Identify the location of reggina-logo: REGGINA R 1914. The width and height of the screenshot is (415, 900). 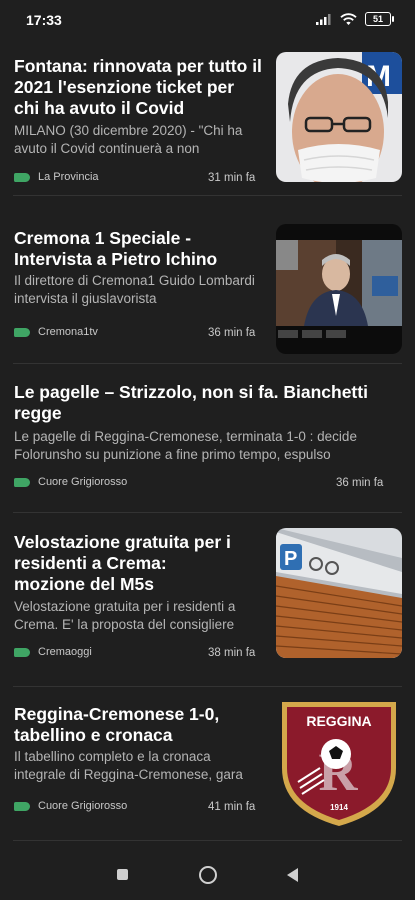
(339, 764).